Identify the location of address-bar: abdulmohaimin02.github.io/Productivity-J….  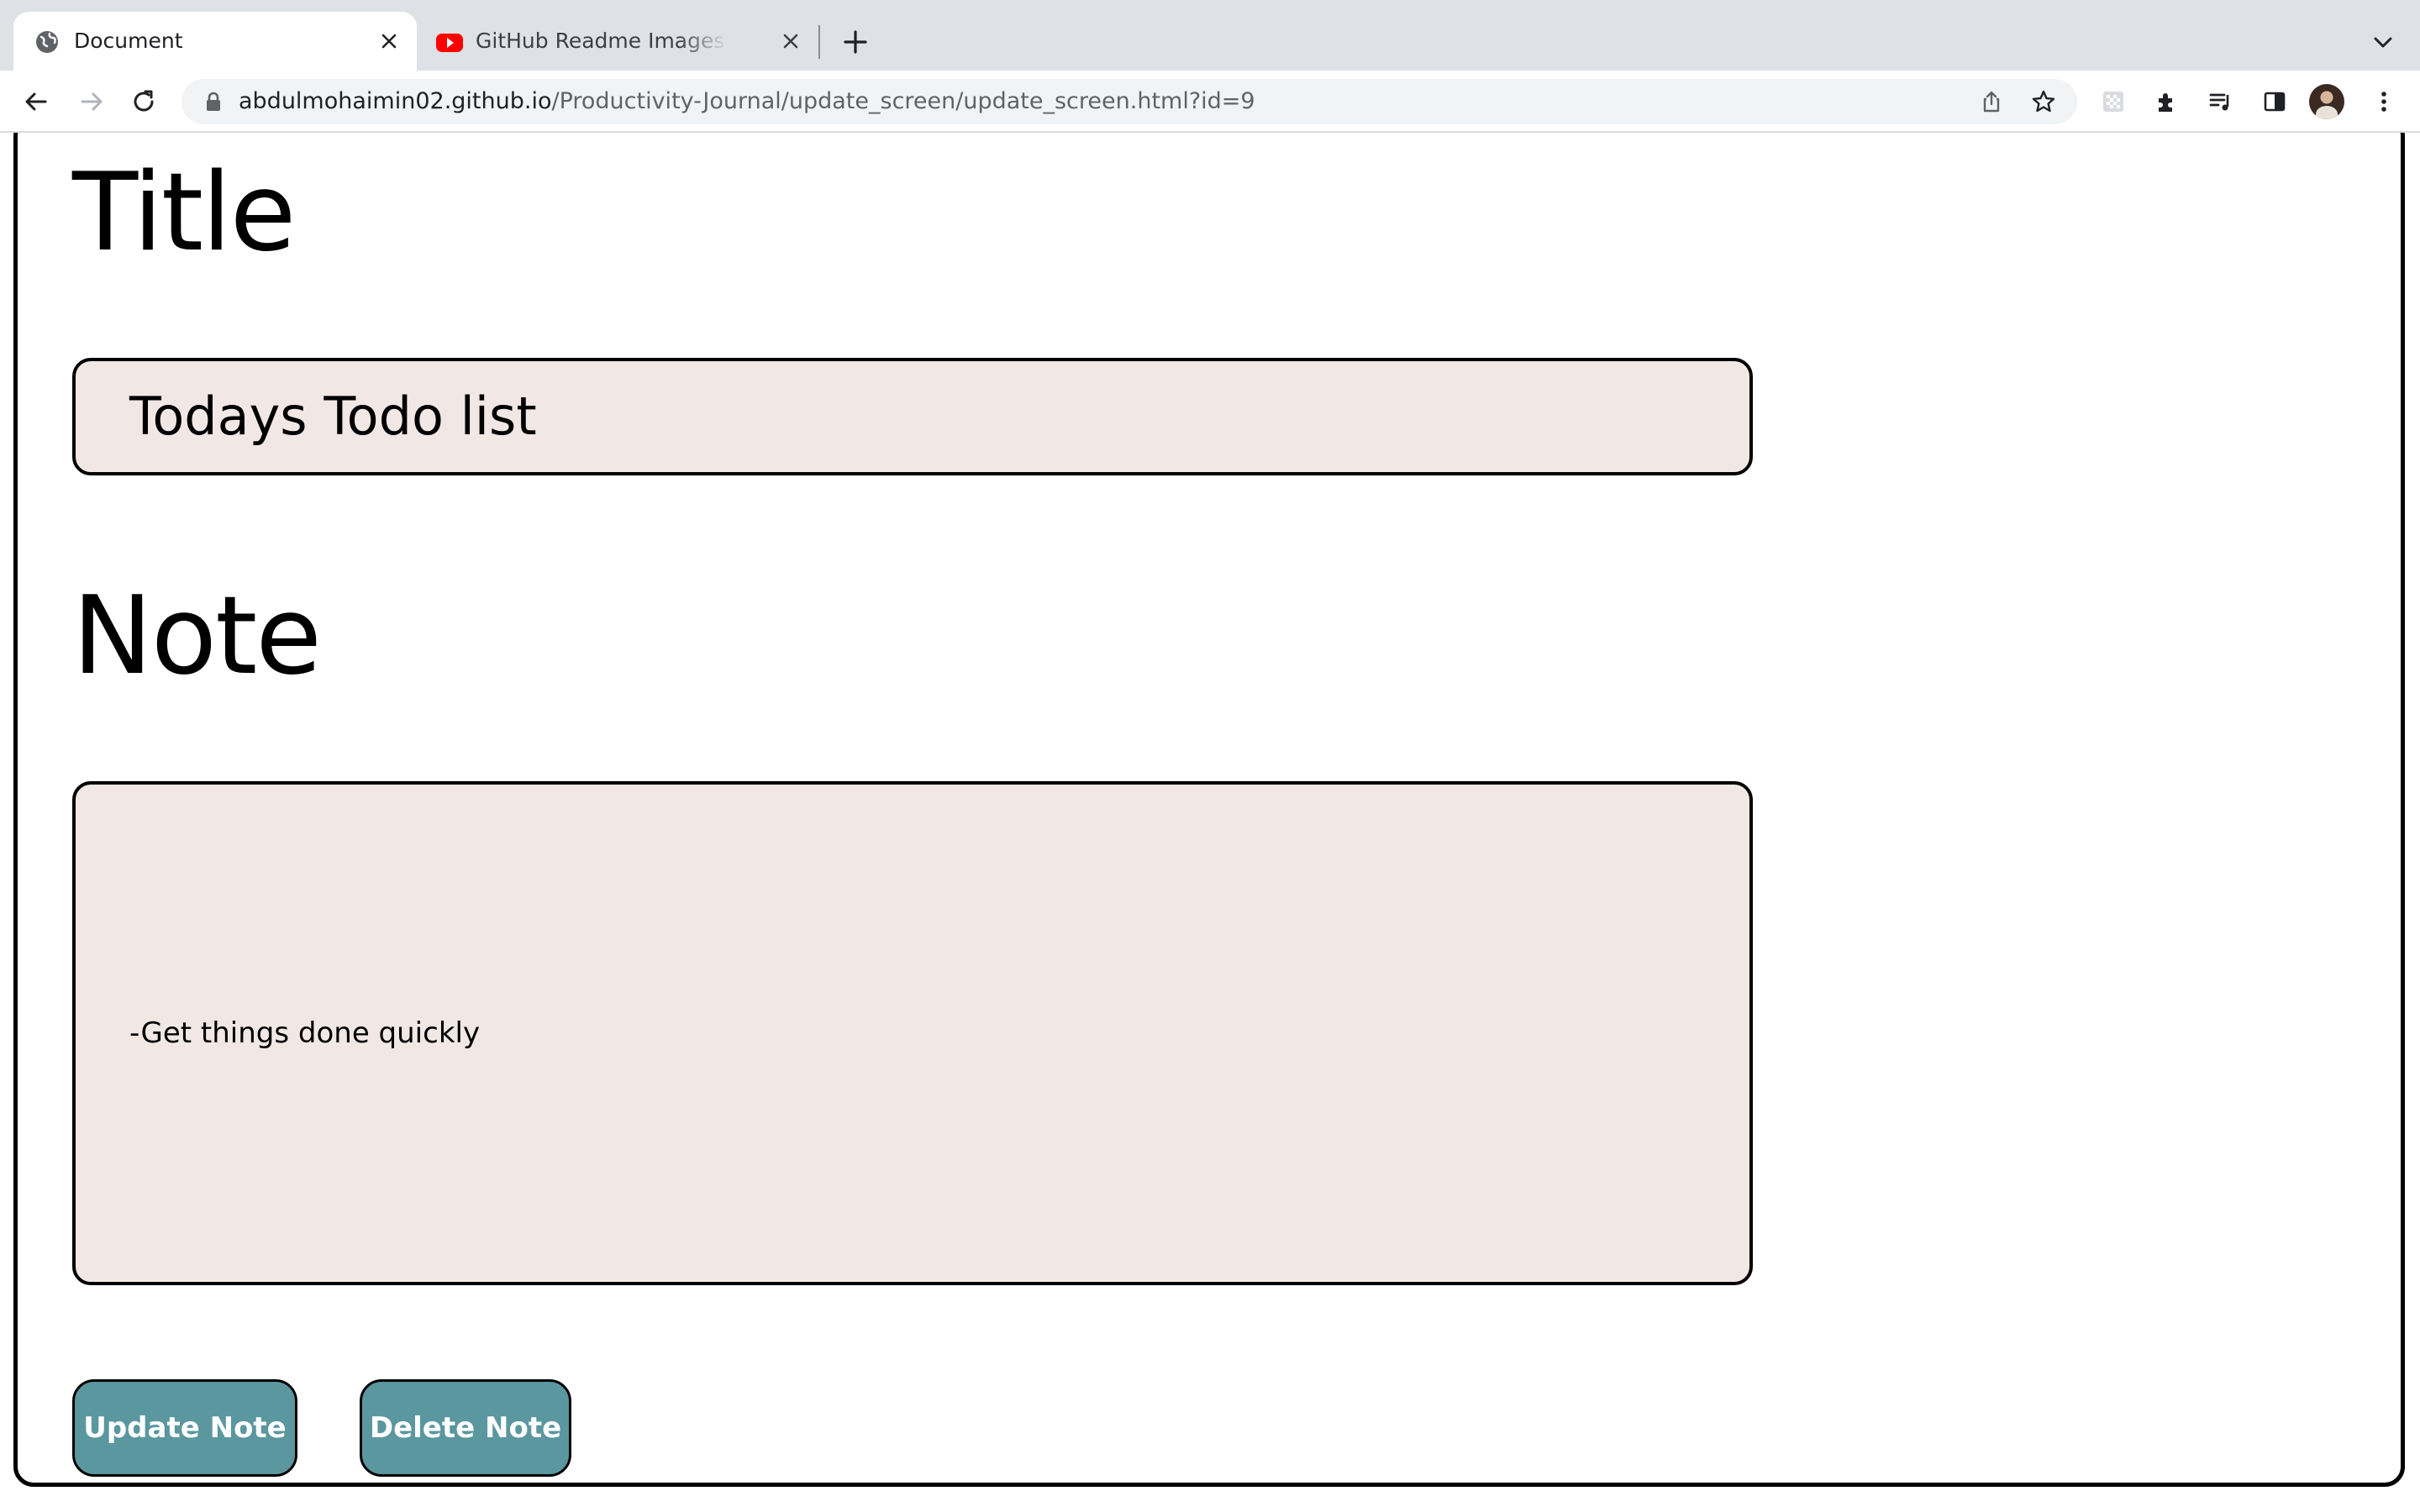
(1130, 101).